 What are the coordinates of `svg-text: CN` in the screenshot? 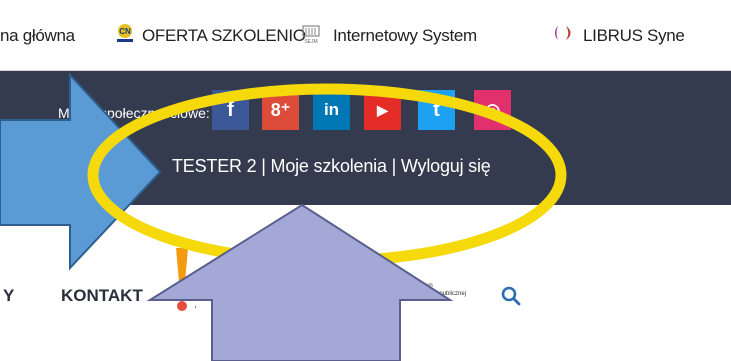 It's located at (125, 31).